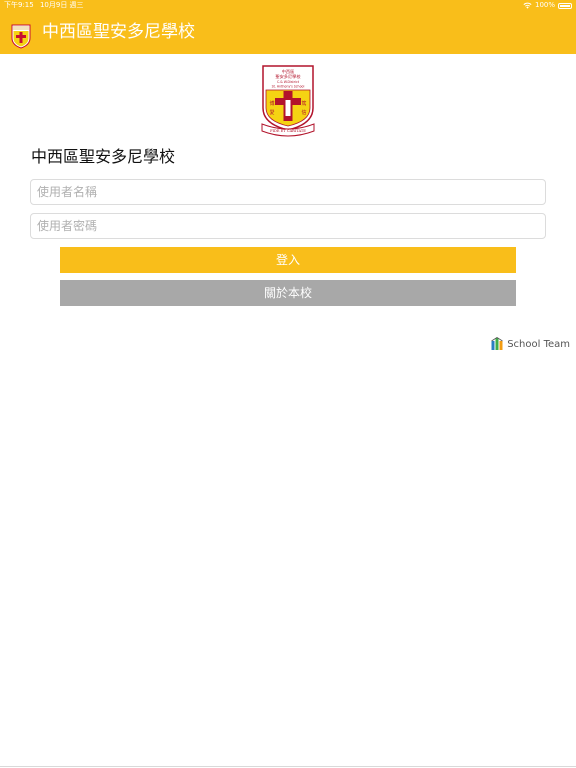 This screenshot has width=576, height=768. What do you see at coordinates (544, 5) in the screenshot?
I see `battery-percent: 100%` at bounding box center [544, 5].